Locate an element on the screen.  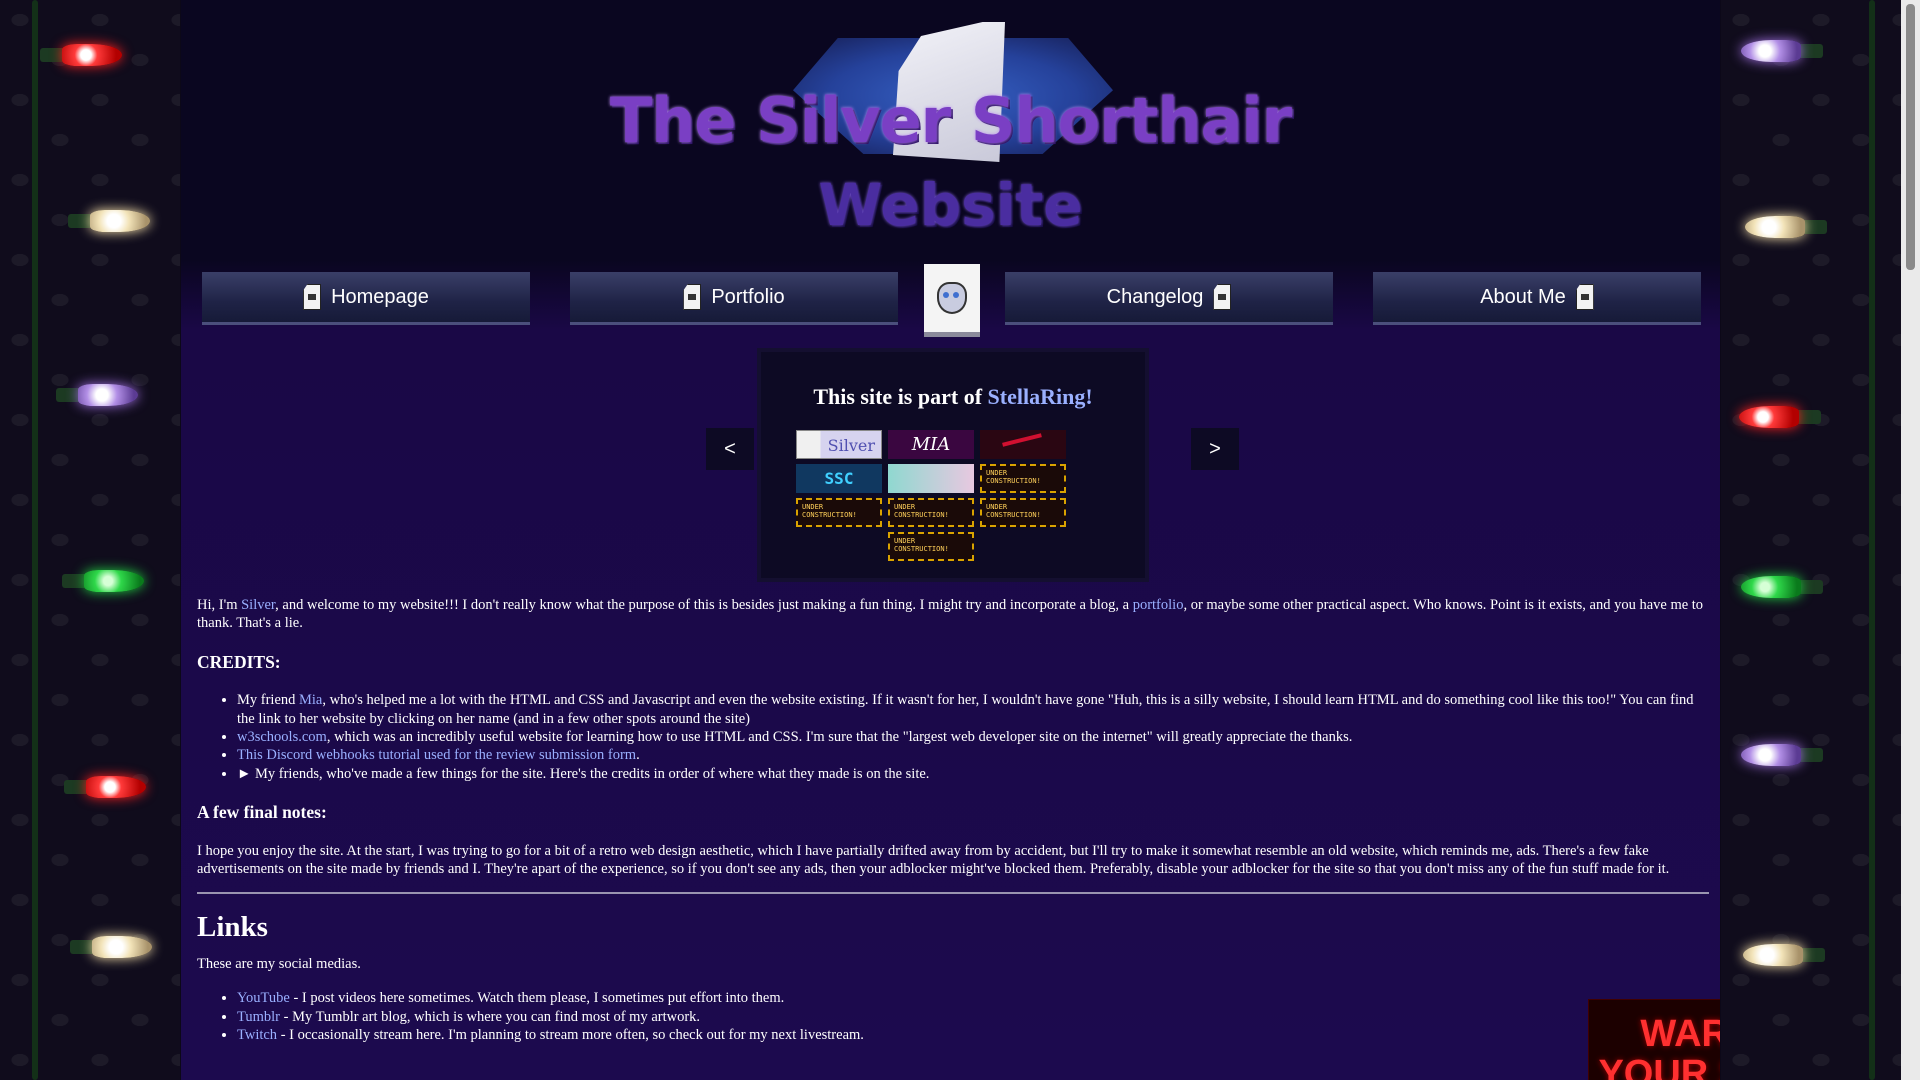
scrollbar-thumb is located at coordinates (1910, 137).